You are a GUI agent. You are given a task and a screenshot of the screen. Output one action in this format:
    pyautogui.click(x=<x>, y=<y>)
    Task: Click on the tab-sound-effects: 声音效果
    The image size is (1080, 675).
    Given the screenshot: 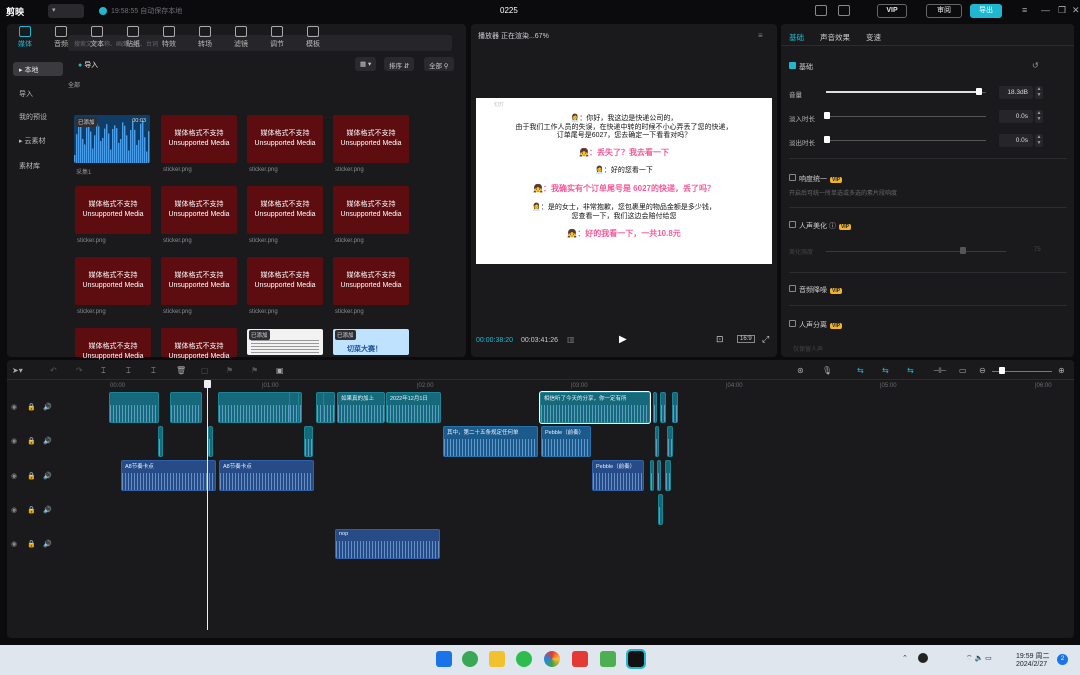 What is the action you would take?
    pyautogui.click(x=835, y=37)
    